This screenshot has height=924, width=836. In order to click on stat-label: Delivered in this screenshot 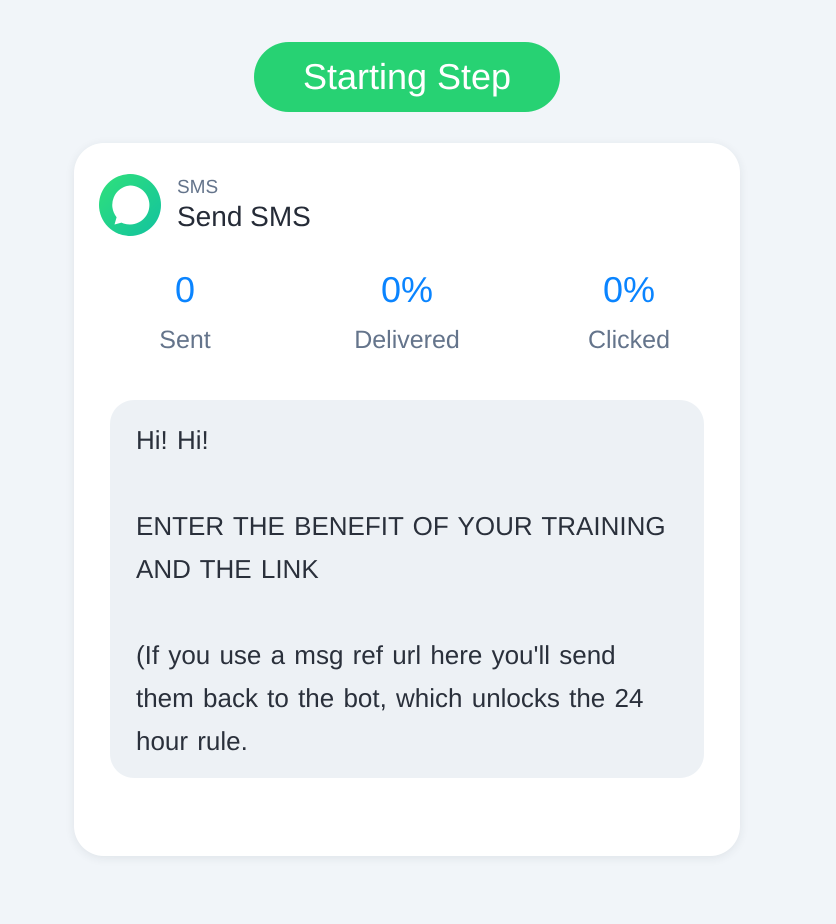, I will do `click(407, 340)`.